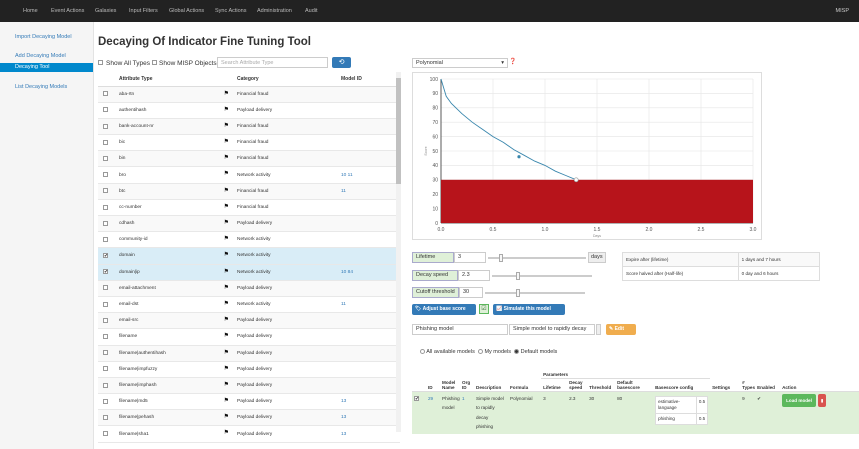 This screenshot has height=449, width=859. Describe the element at coordinates (274, 11) in the screenshot. I see `nav-administration: Administration` at that location.